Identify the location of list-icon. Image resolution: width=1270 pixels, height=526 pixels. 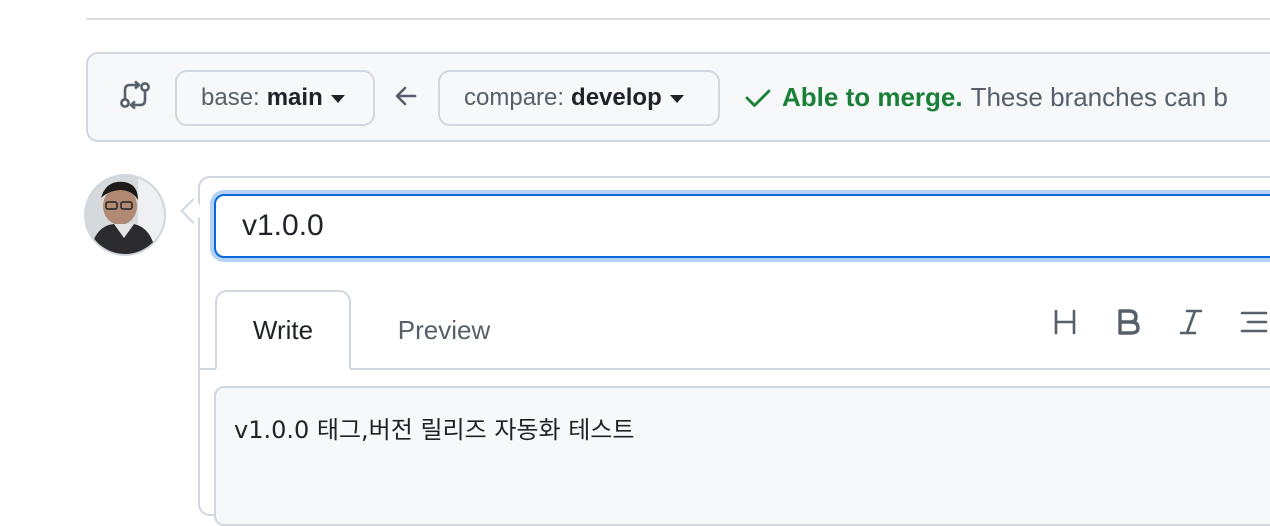
(1254, 322).